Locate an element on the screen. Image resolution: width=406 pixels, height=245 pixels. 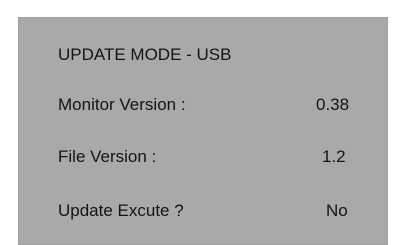
monitor-version-label: Monitor Version : is located at coordinates (122, 104).